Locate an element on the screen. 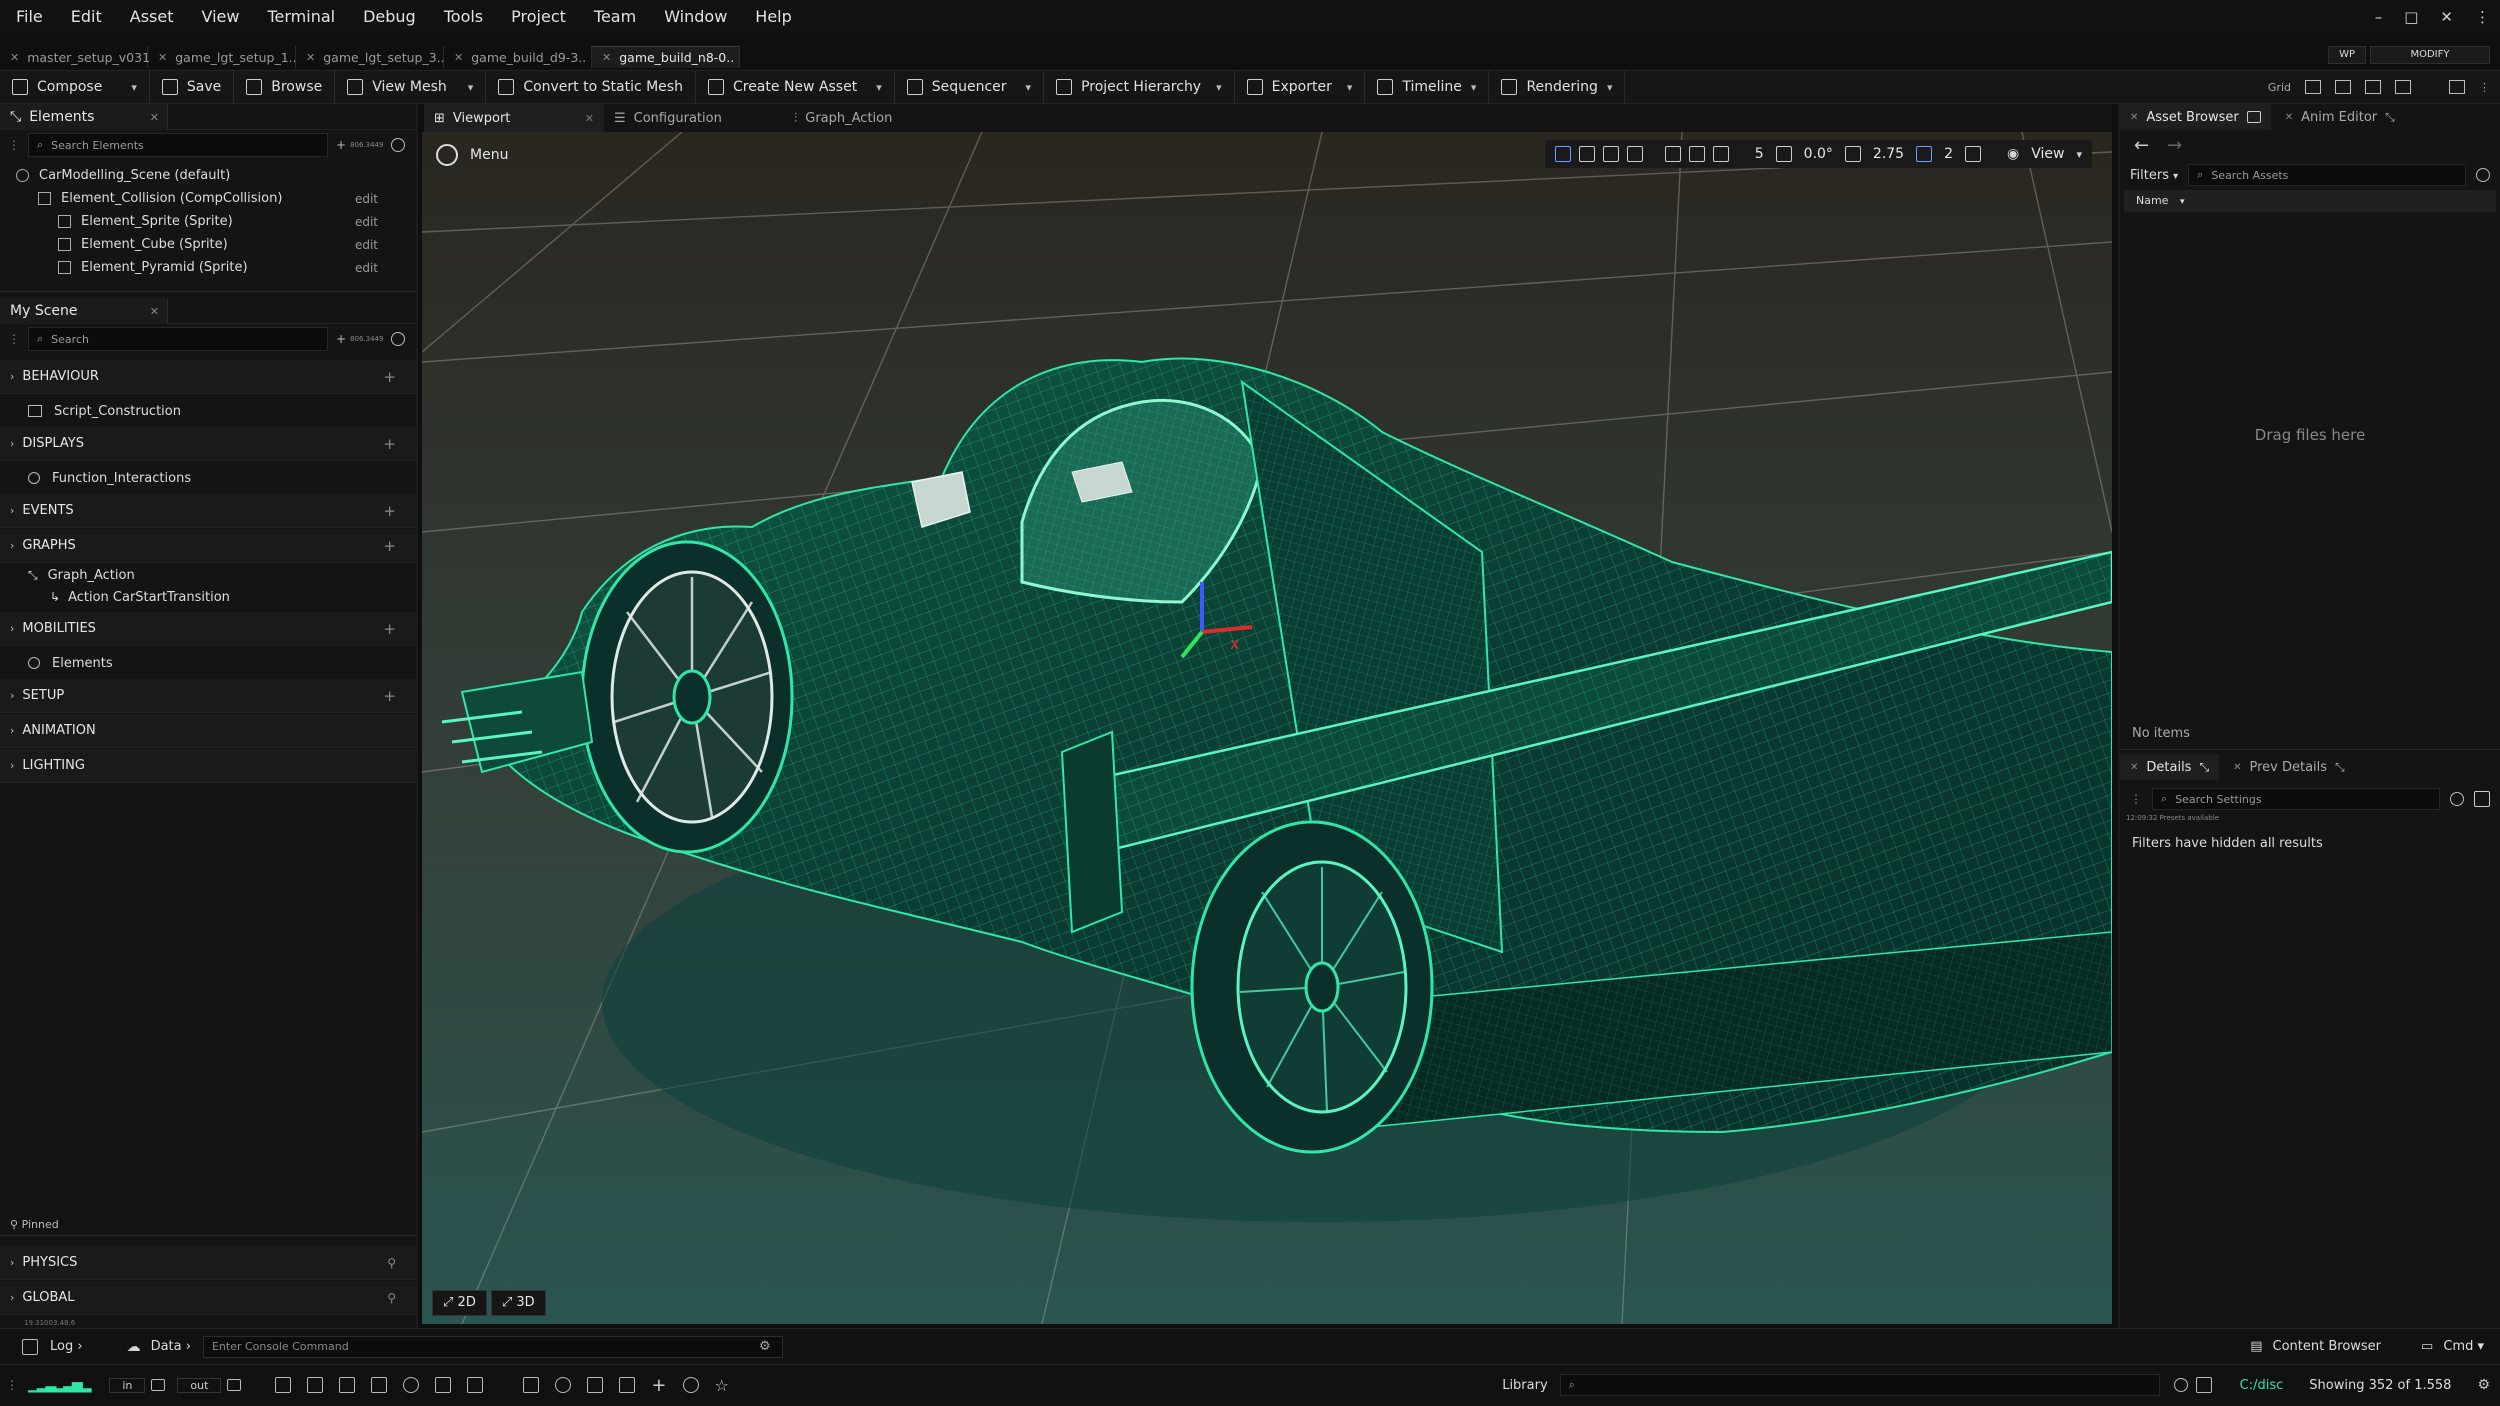 Image resolution: width=2500 pixels, height=1406 pixels. section-global: › GLOBAL ⚲ is located at coordinates (208, 1298).